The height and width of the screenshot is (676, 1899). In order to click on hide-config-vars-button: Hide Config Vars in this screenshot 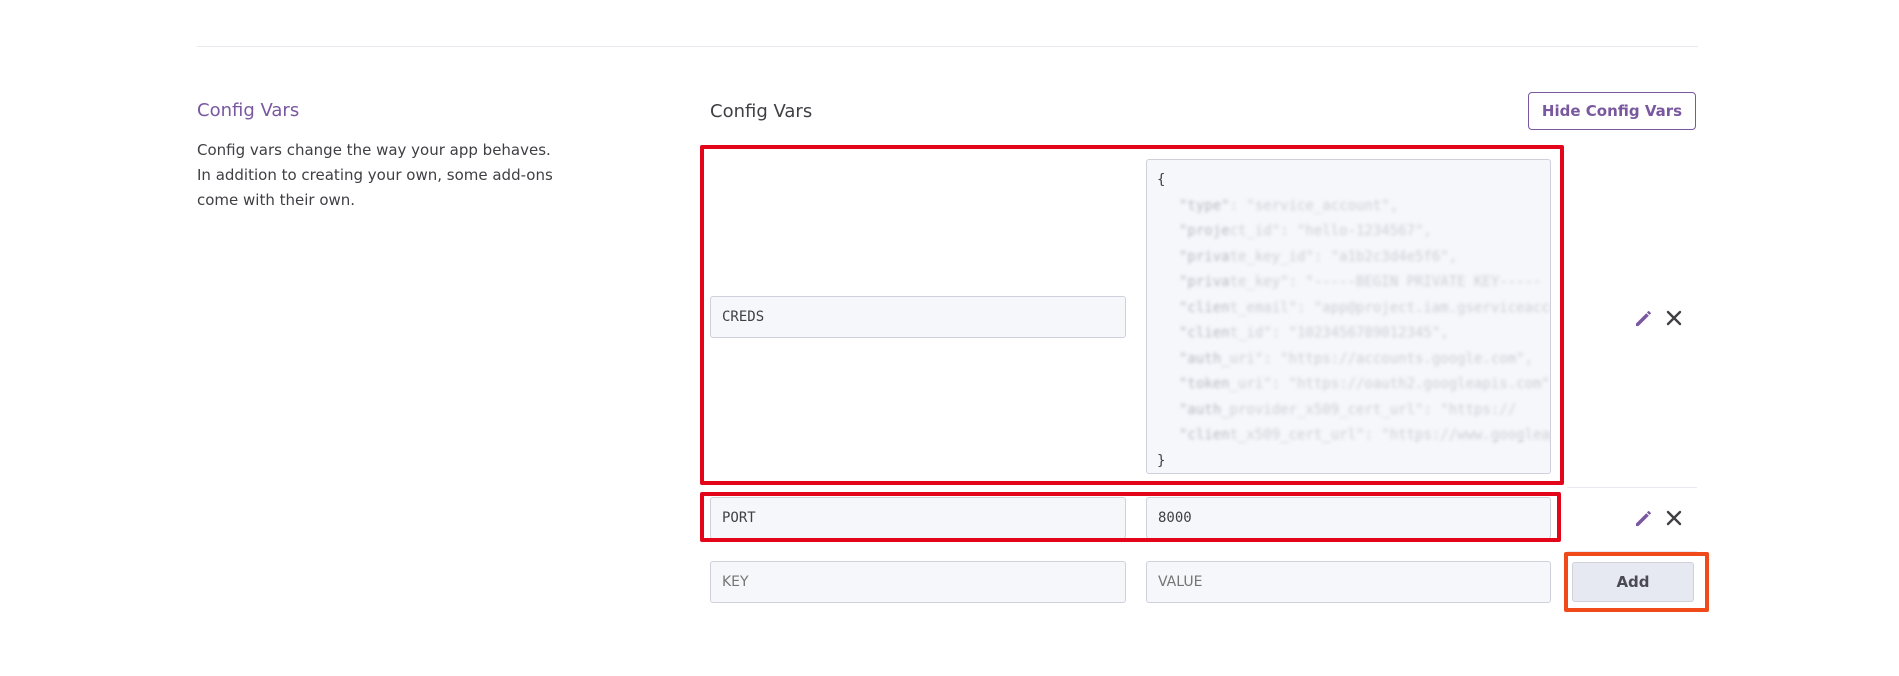, I will do `click(1612, 111)`.